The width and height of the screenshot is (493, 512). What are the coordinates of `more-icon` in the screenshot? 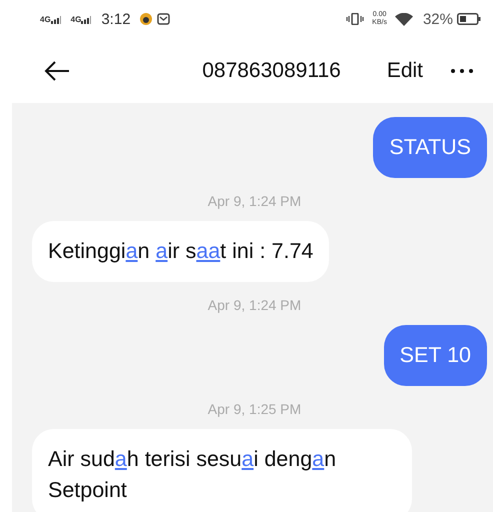 It's located at (462, 70).